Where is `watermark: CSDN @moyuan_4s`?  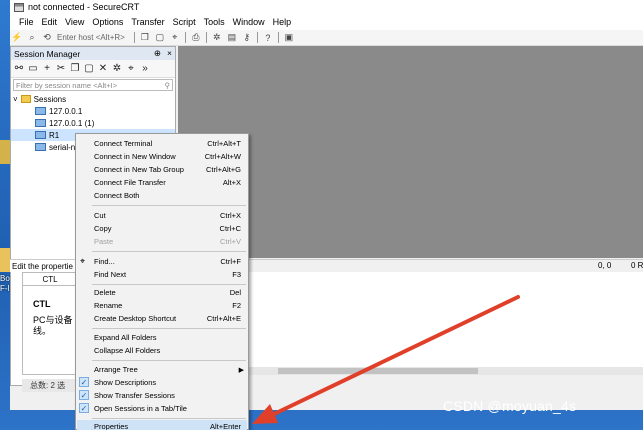
watermark: CSDN @moyuan_4s is located at coordinates (510, 406).